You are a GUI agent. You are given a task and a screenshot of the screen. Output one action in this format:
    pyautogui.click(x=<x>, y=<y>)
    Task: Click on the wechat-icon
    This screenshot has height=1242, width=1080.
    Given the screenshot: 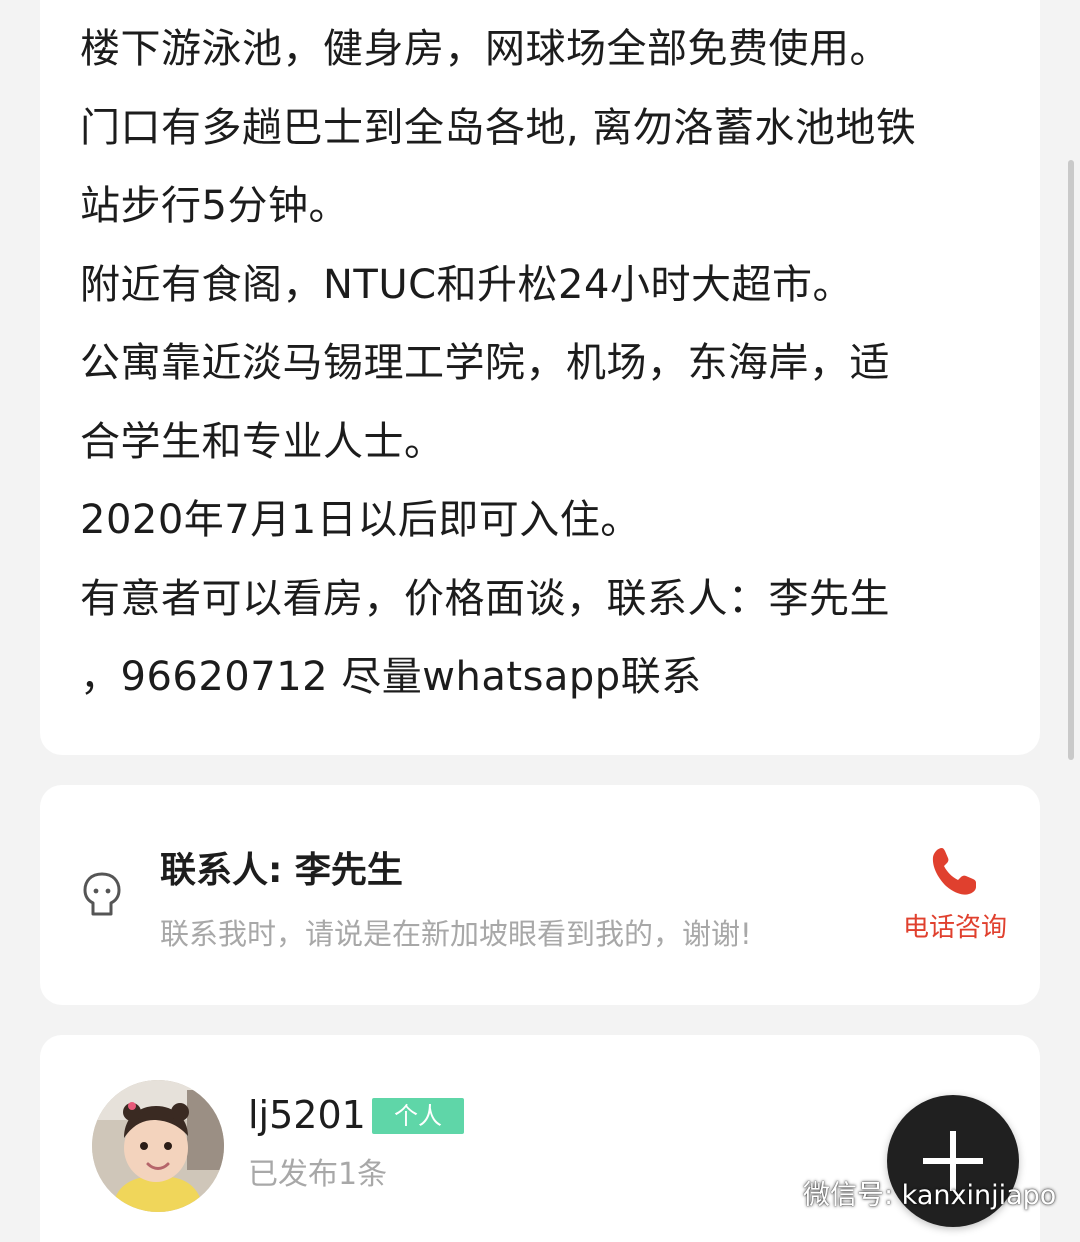 What is the action you would take?
    pyautogui.click(x=775, y=1191)
    